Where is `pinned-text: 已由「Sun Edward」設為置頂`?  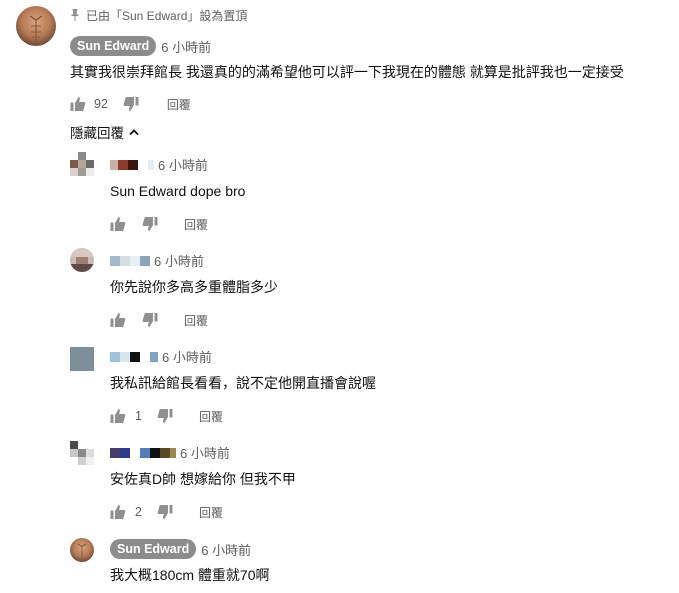
pinned-text: 已由「Sun Edward」設為置頂 is located at coordinates (167, 15).